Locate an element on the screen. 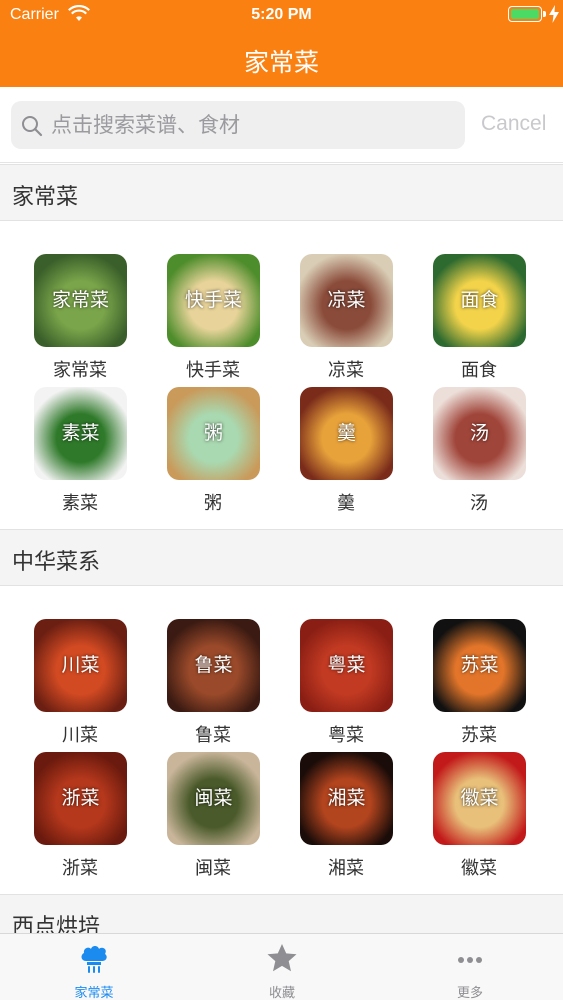 This screenshot has height=1000, width=563. category-image: 汤 is located at coordinates (479, 433).